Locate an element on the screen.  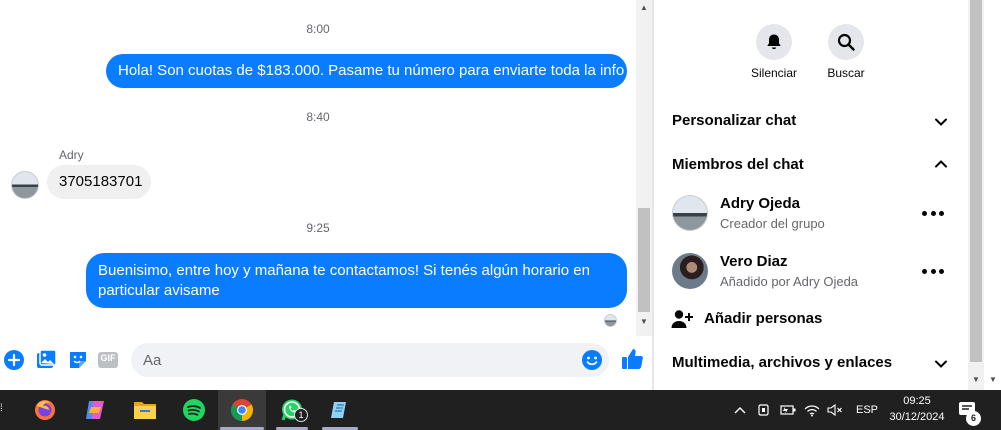
volume-muted-icon is located at coordinates (835, 410).